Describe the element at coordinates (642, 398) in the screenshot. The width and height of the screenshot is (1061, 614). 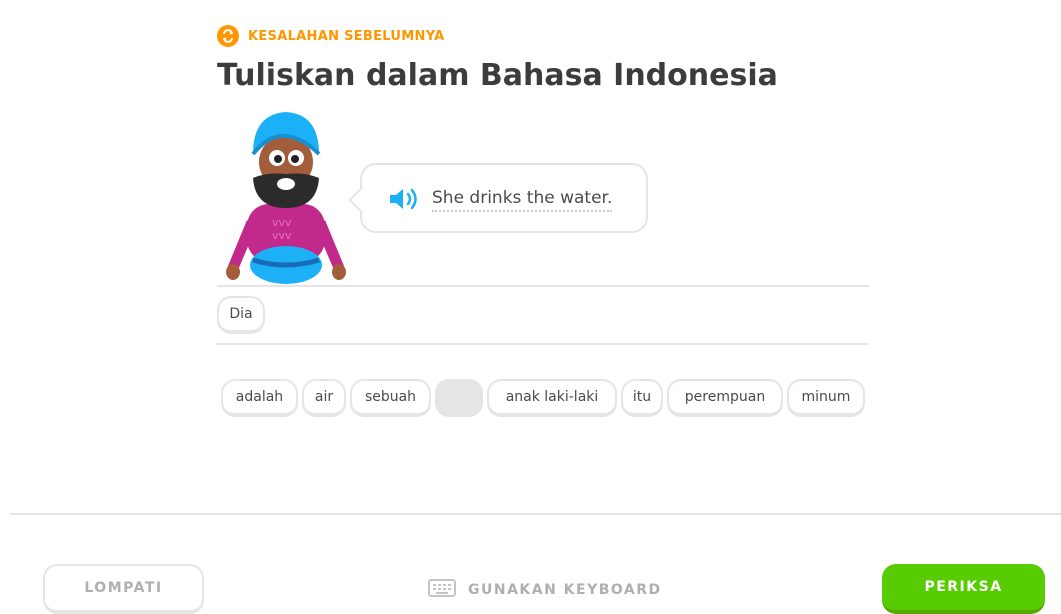
I see `word-tile-itu: itu` at that location.